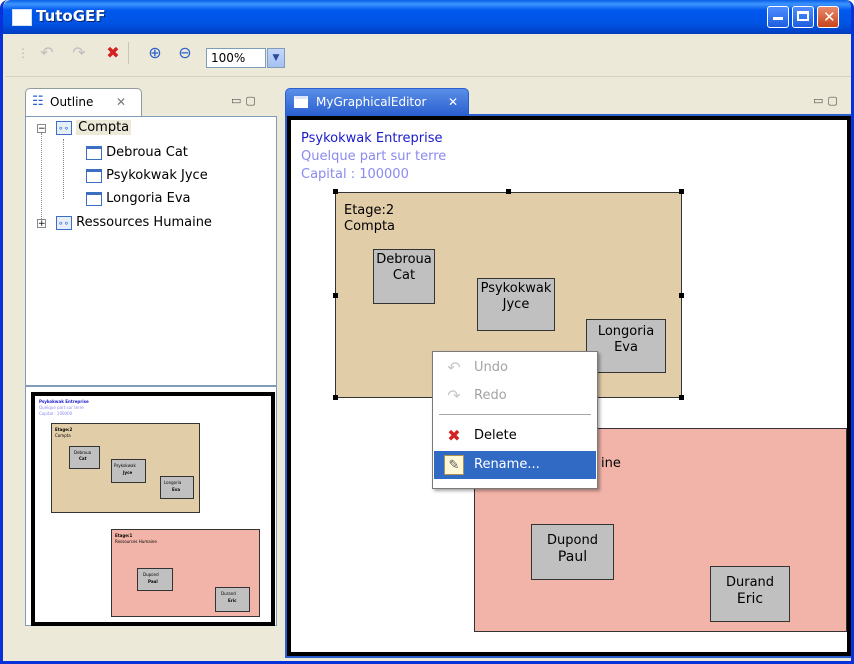 The image size is (854, 664). I want to click on undo-icon: ↶, so click(47, 53).